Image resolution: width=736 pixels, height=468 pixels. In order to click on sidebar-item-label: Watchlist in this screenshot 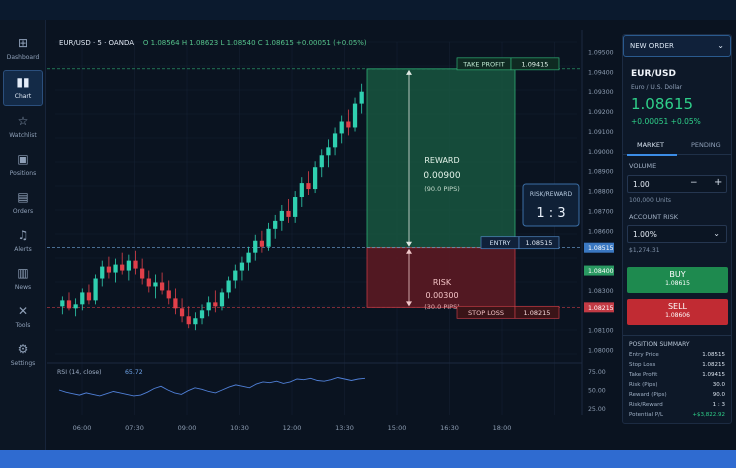, I will do `click(23, 135)`.